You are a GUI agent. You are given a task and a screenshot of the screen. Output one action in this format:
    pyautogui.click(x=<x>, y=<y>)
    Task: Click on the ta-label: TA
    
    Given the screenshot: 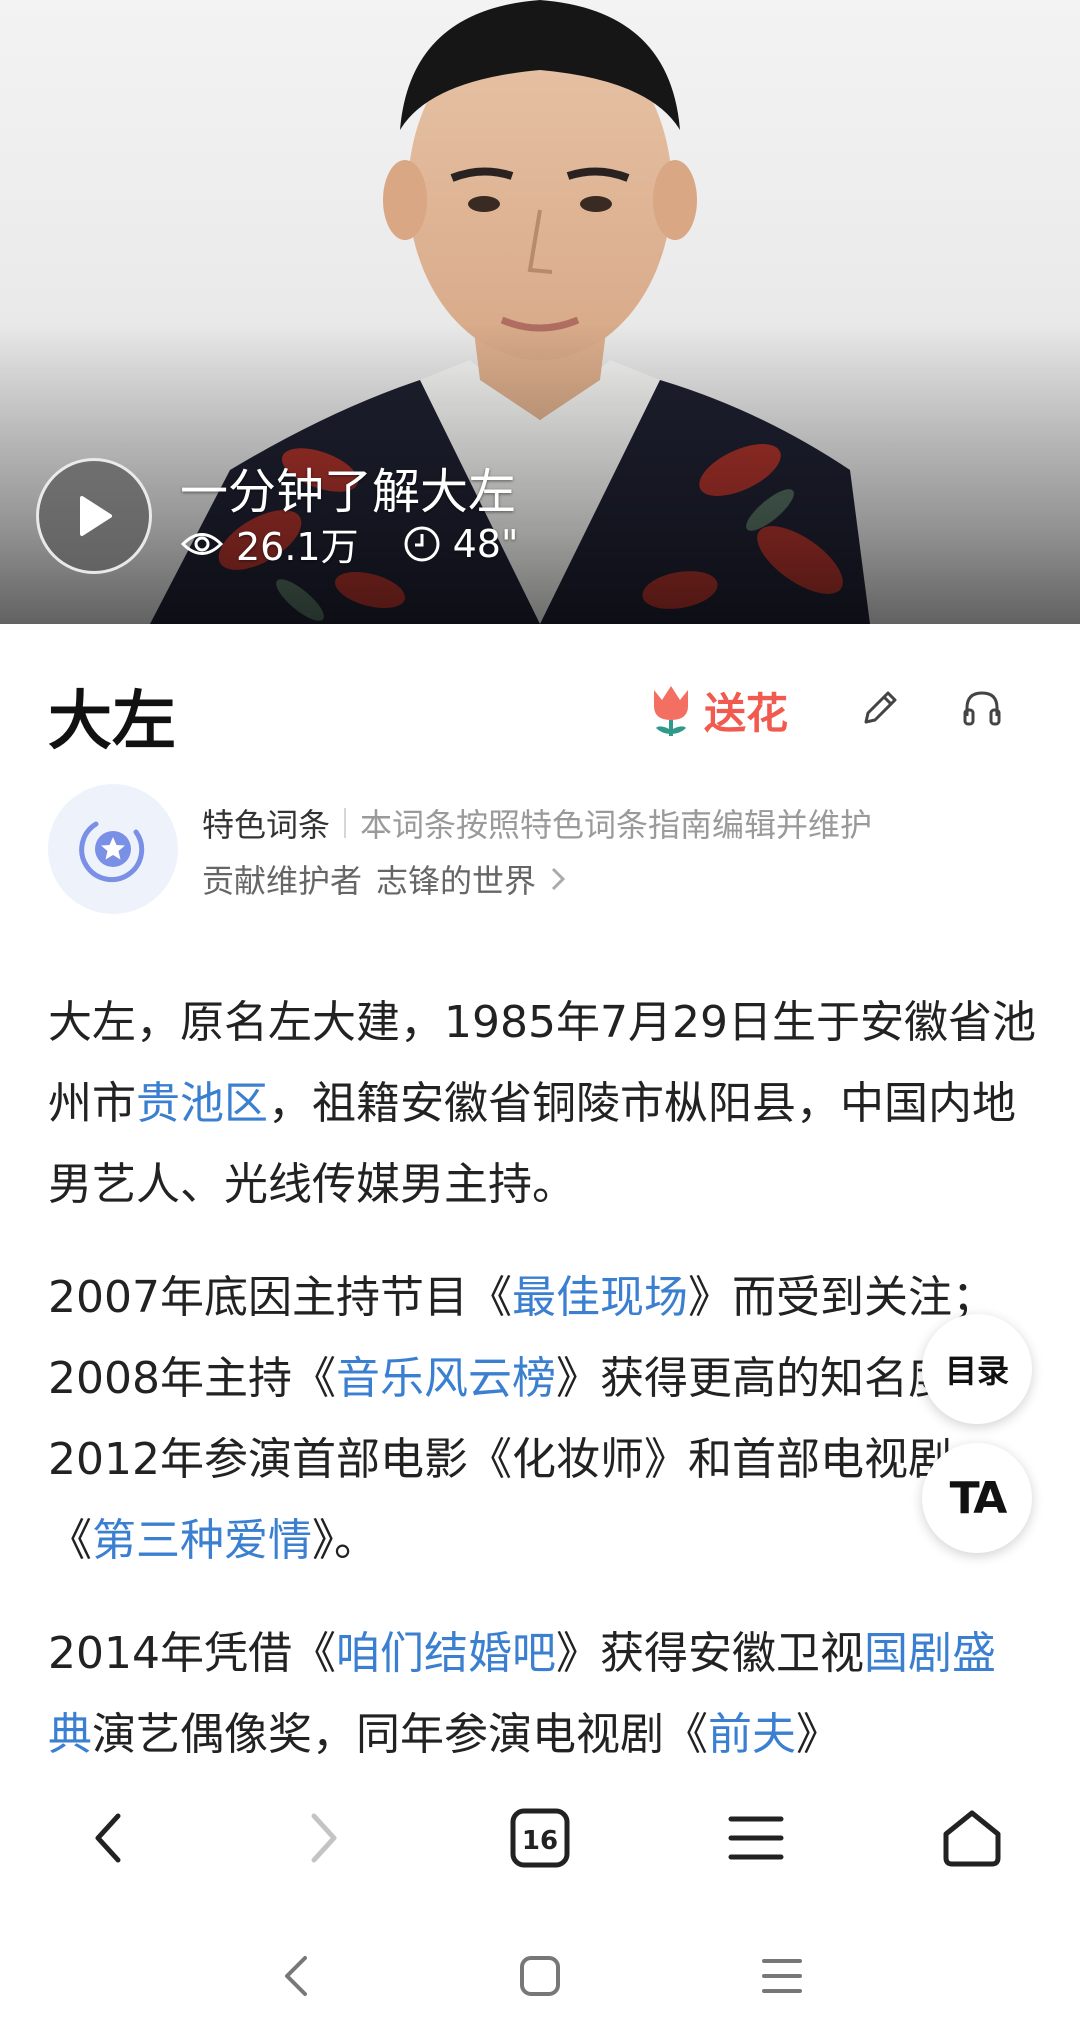 What is the action you would take?
    pyautogui.click(x=978, y=1498)
    